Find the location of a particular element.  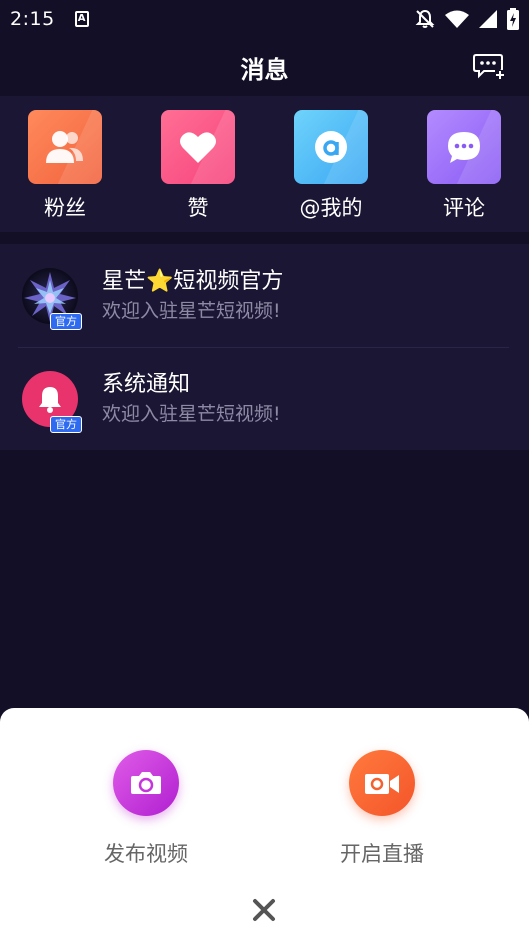

quick-action-comment: 评论 is located at coordinates (464, 171).